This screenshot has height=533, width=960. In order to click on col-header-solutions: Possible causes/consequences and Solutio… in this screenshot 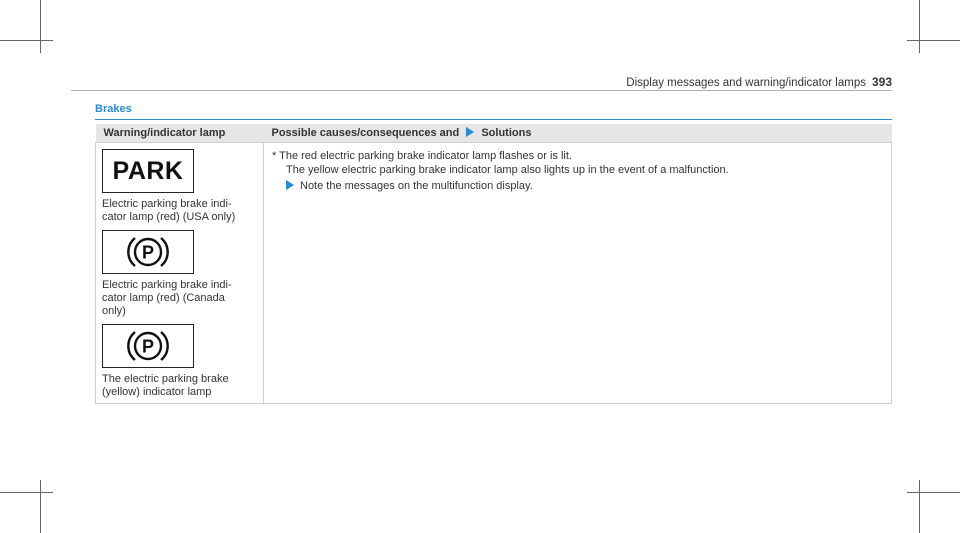, I will do `click(577, 133)`.